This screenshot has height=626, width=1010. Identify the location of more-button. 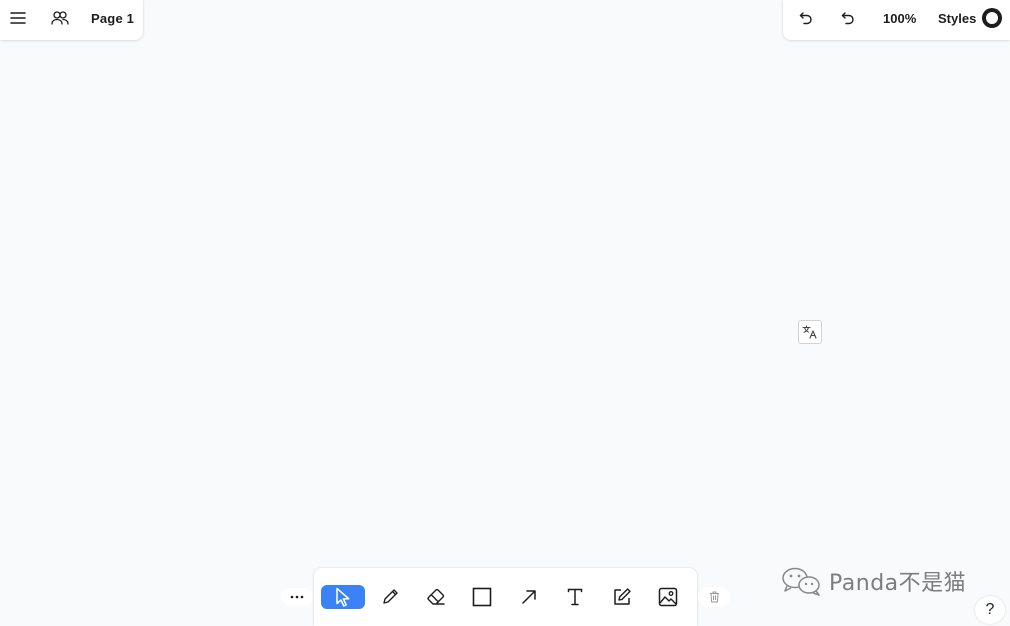
(297, 597).